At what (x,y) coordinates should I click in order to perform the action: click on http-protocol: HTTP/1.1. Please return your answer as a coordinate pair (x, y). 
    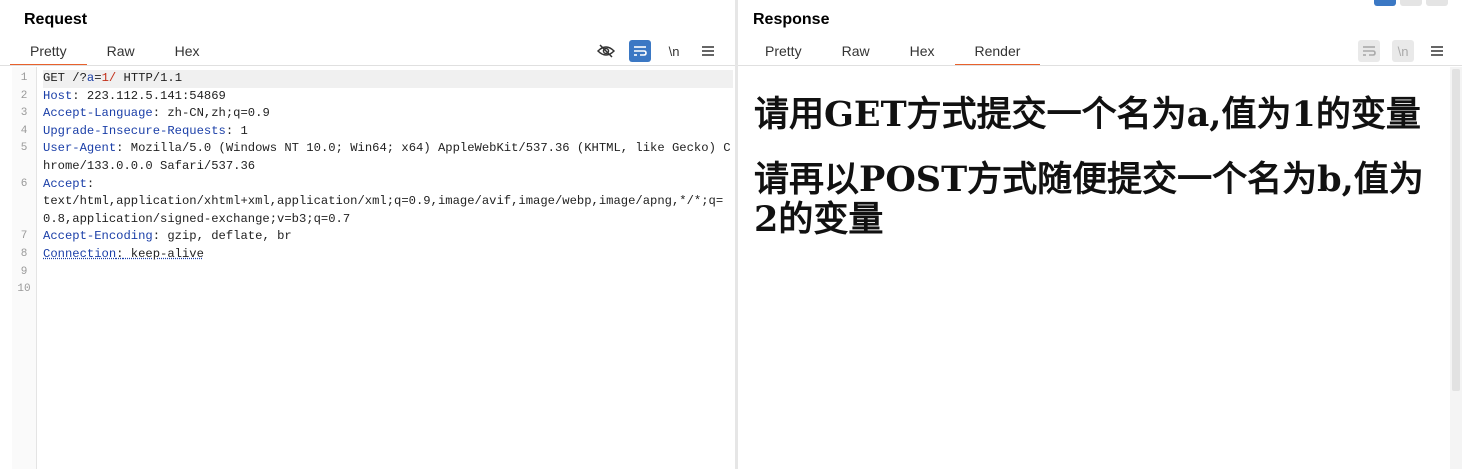
    Looking at the image, I should click on (149, 78).